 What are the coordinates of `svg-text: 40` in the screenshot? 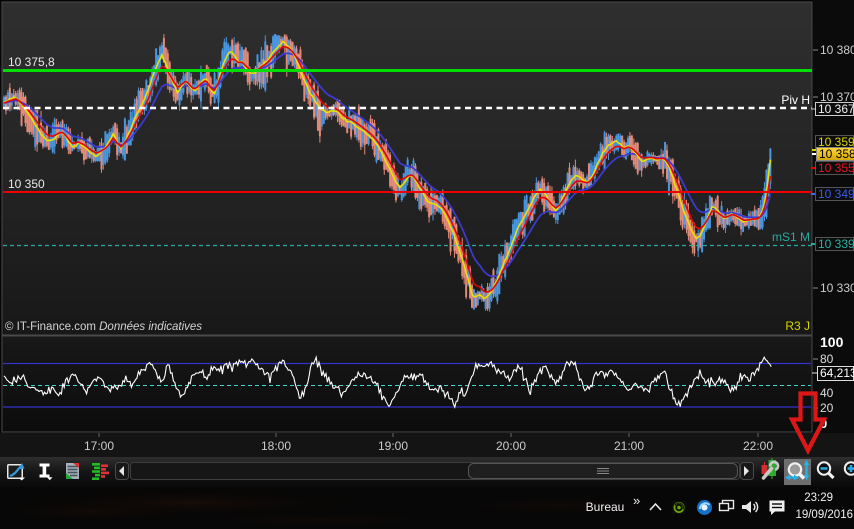 It's located at (827, 393).